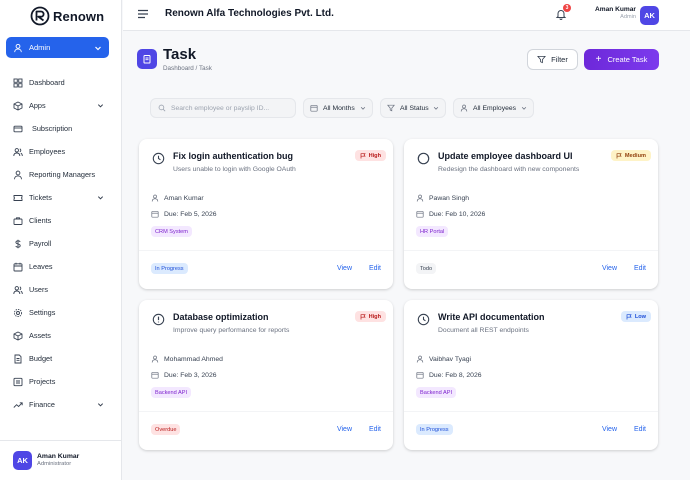  What do you see at coordinates (42, 404) in the screenshot?
I see `sidebar-item-label: Finance` at bounding box center [42, 404].